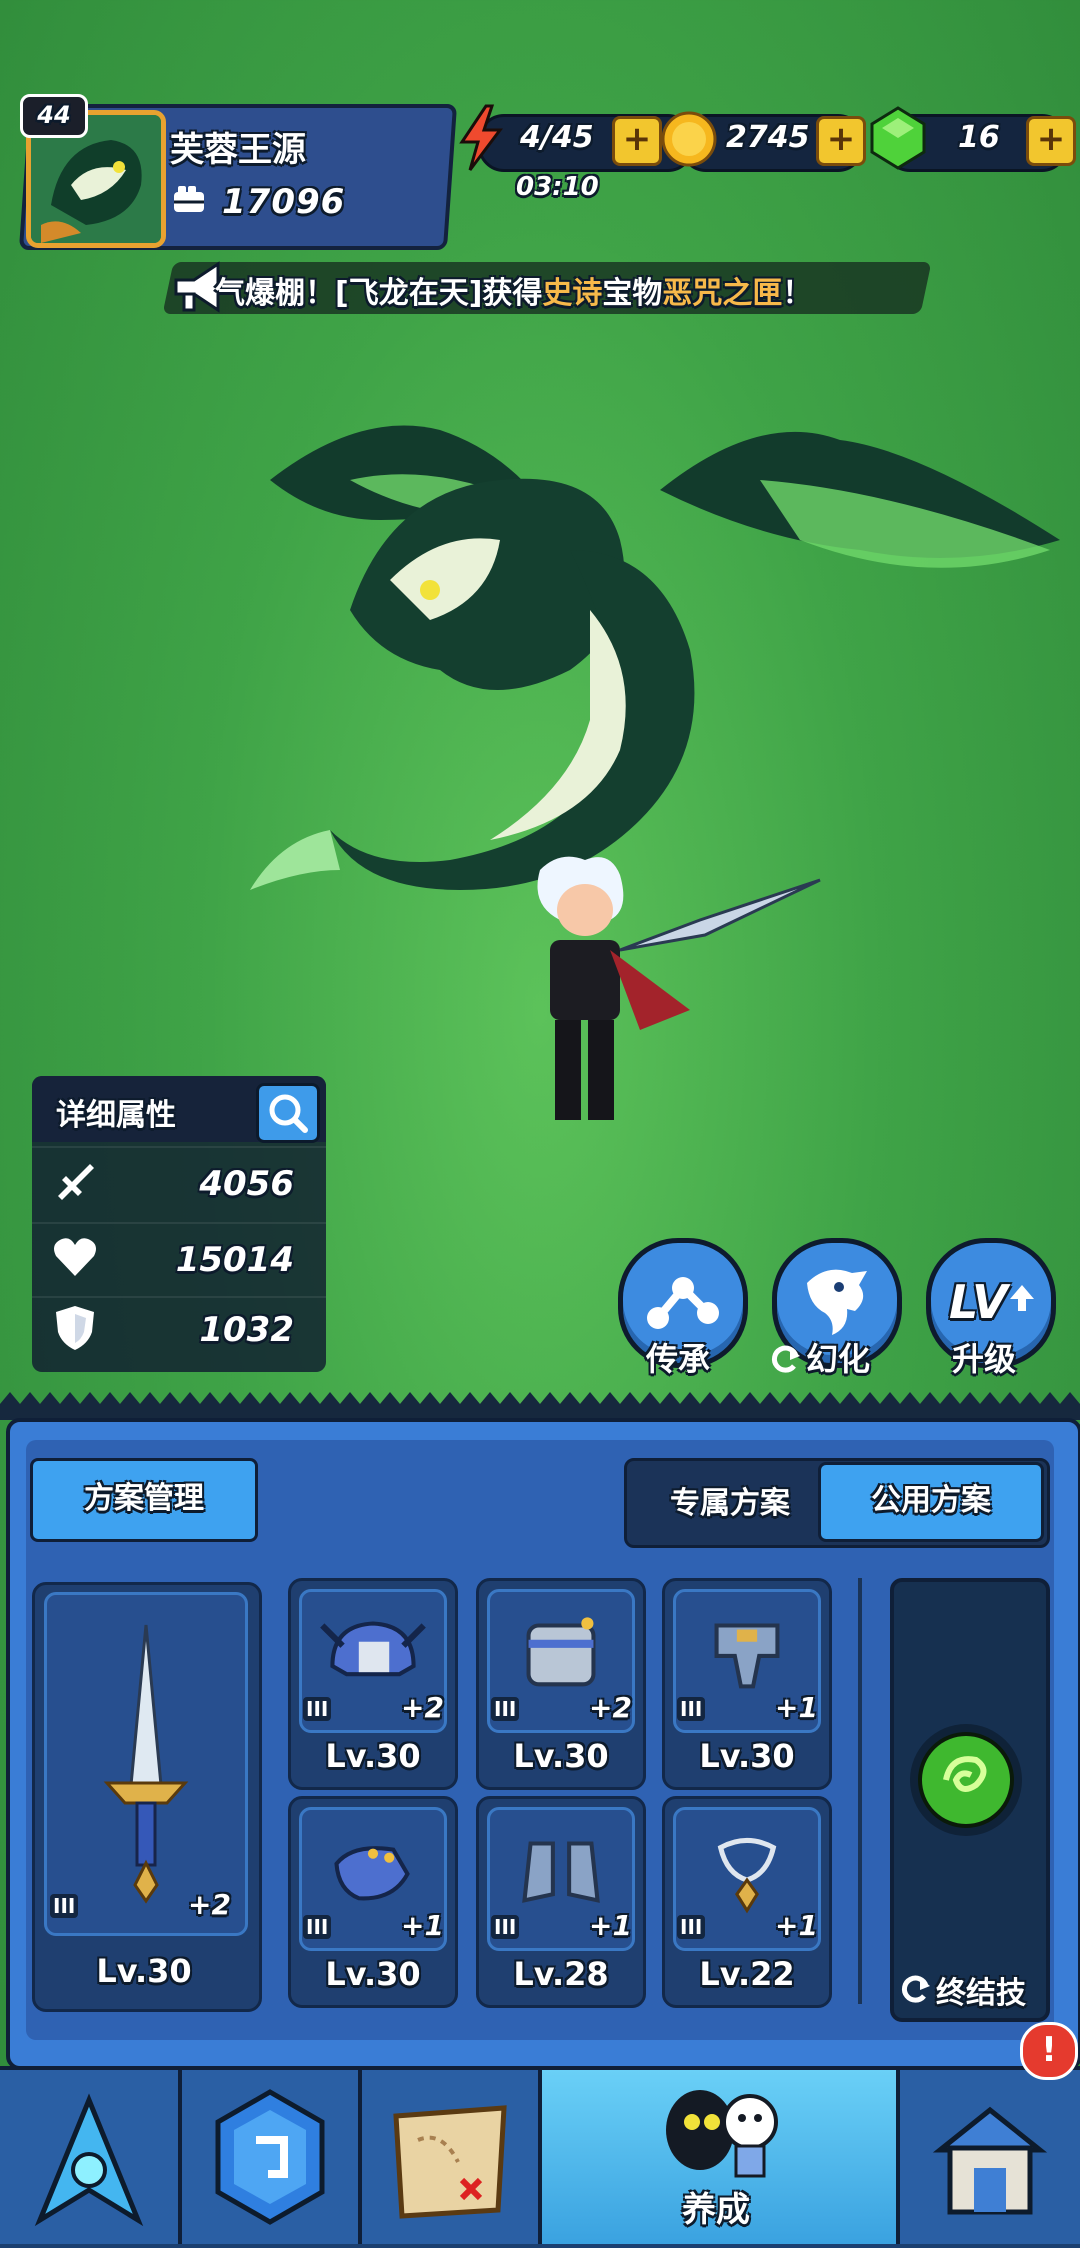 The height and width of the screenshot is (2248, 1080). I want to click on weapon-level: Lv.30, so click(144, 1971).